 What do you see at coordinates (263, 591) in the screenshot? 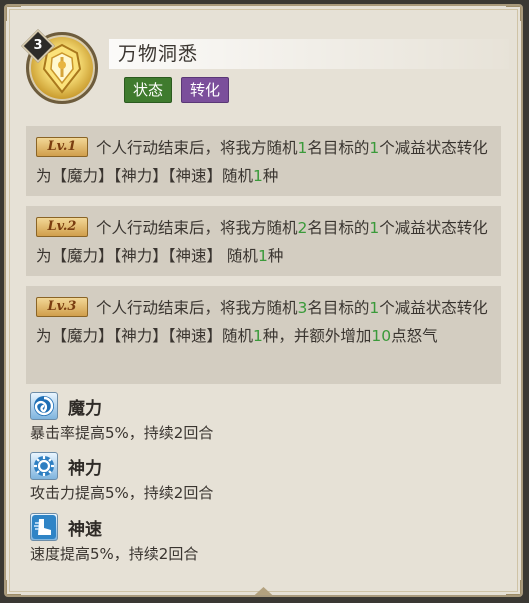
I see `bottom-ornament` at bounding box center [263, 591].